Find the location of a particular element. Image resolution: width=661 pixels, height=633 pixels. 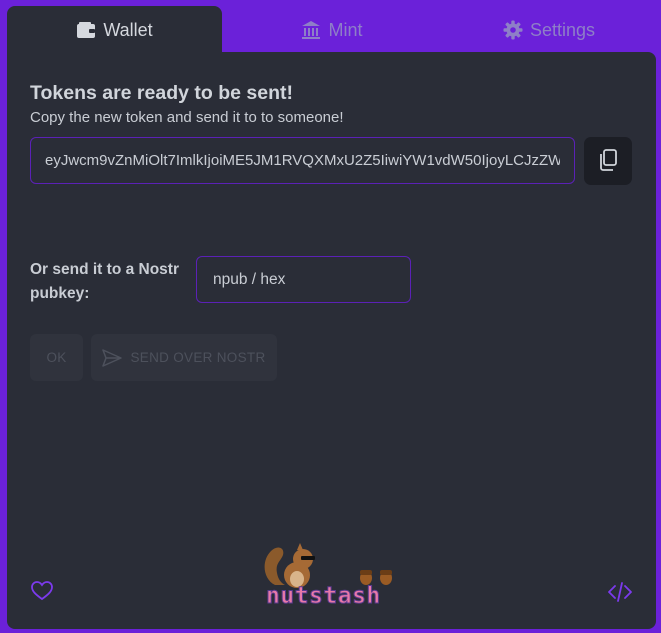

send-over-nostr-button: SEND OVER NOSTR is located at coordinates (184, 357).